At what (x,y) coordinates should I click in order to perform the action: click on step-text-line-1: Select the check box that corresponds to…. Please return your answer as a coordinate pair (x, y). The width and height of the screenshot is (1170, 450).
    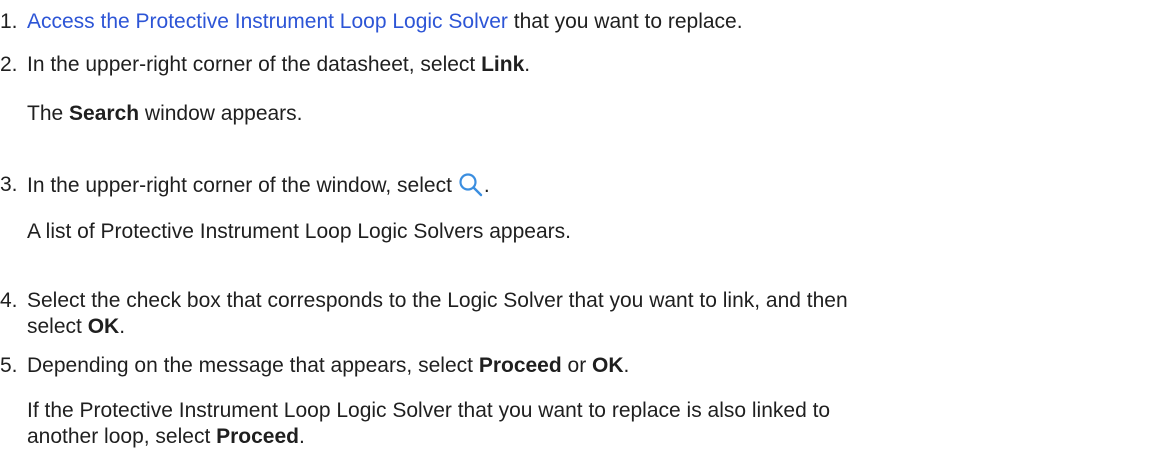
    Looking at the image, I should click on (437, 300).